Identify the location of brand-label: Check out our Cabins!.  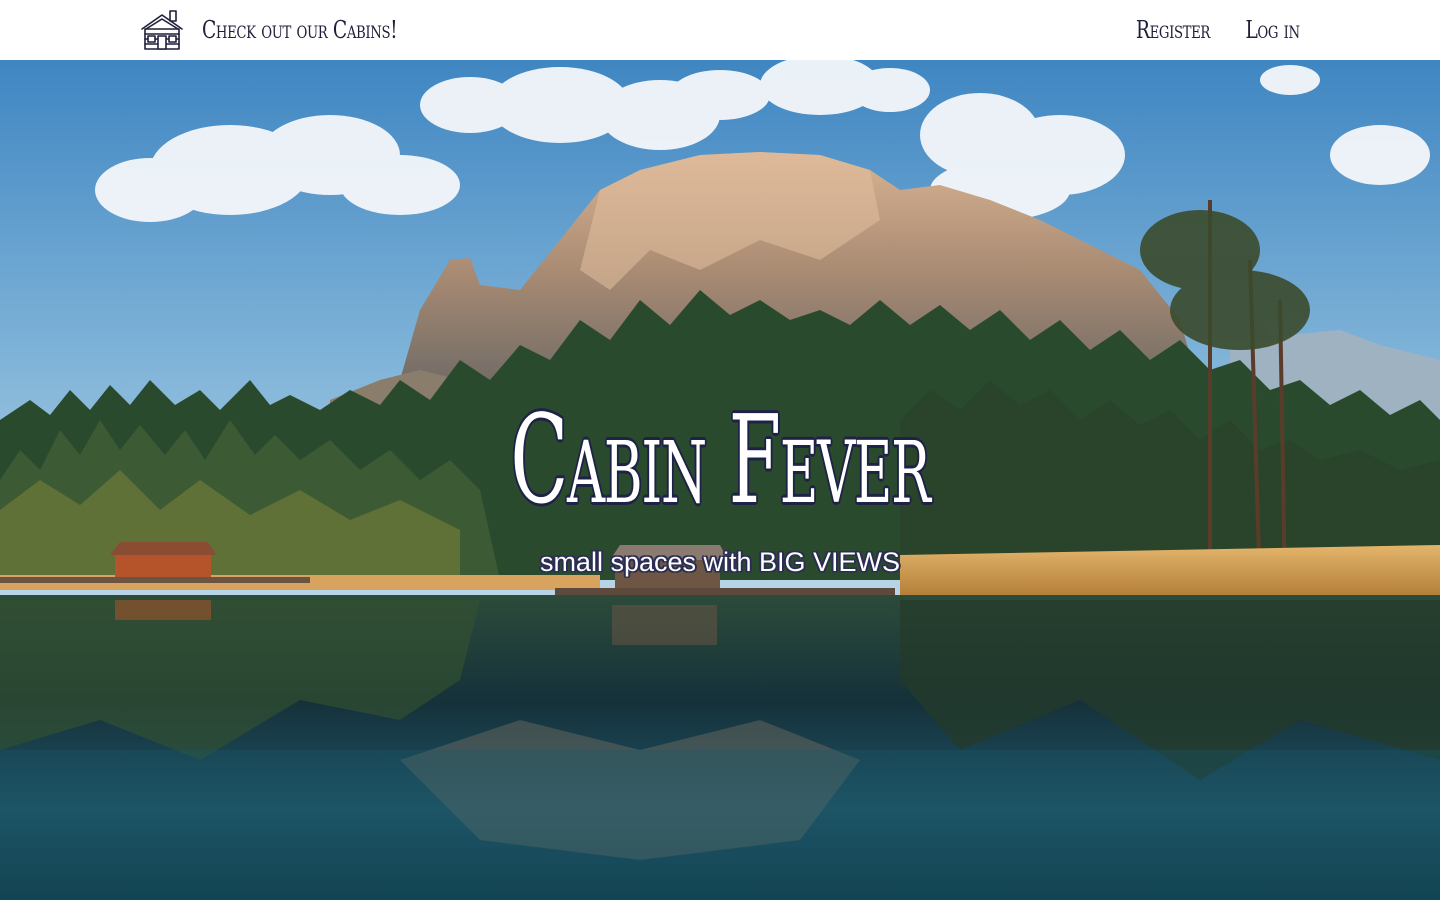
(300, 30).